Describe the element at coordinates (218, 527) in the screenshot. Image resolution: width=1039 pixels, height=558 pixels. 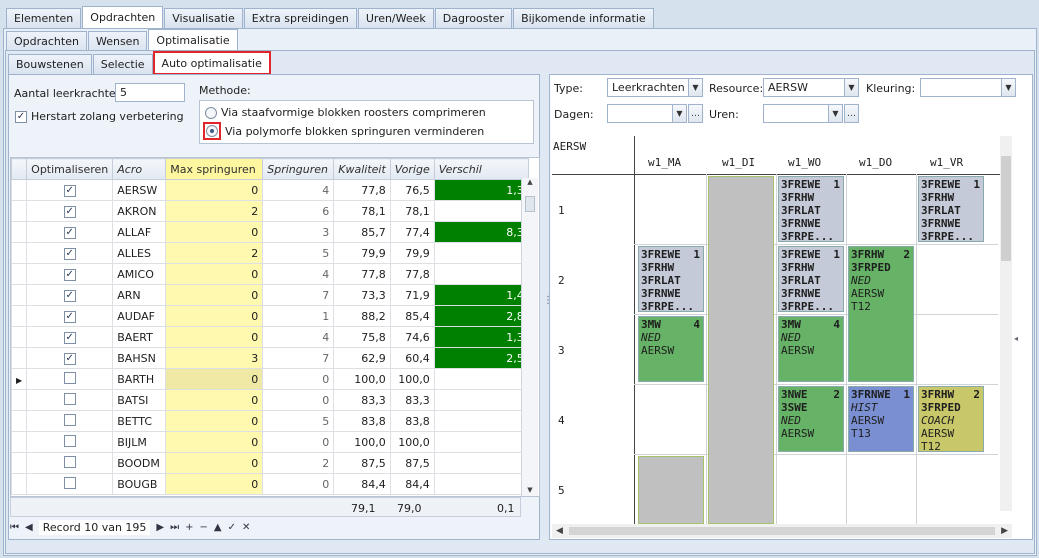
I see `nav-edit-icon: ▲` at that location.